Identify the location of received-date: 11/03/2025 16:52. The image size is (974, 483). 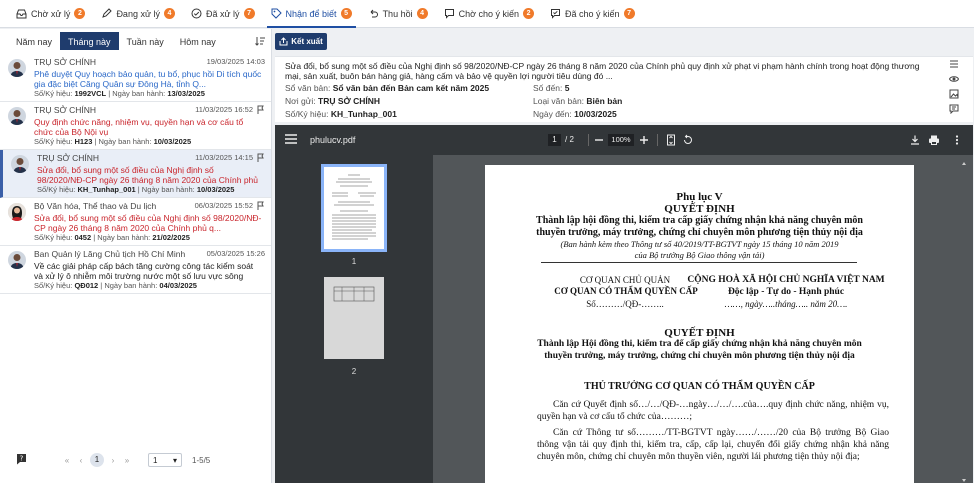
(230, 109).